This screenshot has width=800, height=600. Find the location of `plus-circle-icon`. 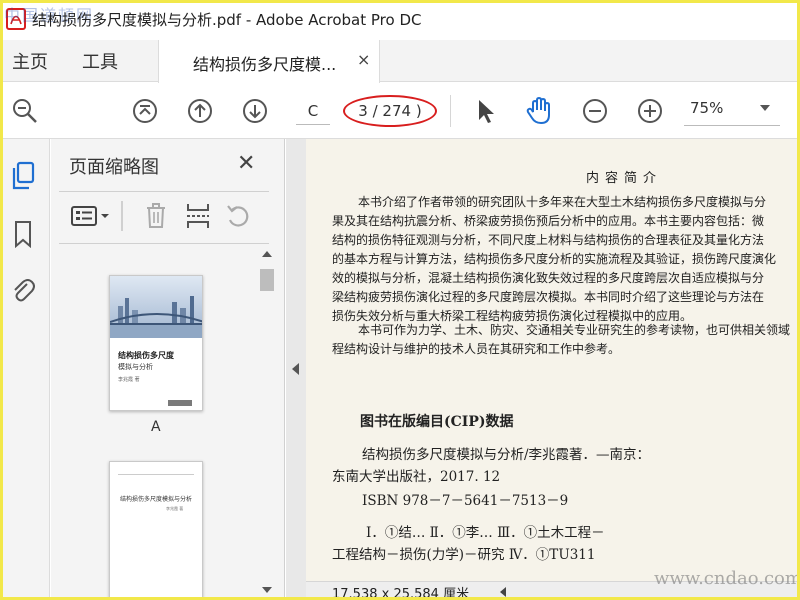

plus-circle-icon is located at coordinates (650, 111).